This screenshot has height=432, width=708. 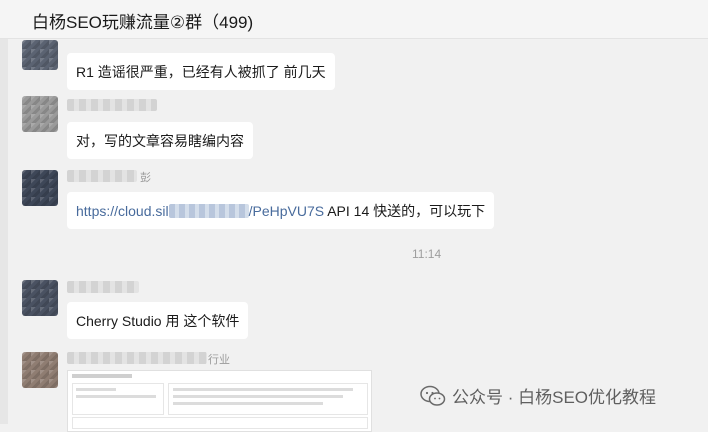 What do you see at coordinates (208, 211) in the screenshot?
I see `redacted-segment` at bounding box center [208, 211].